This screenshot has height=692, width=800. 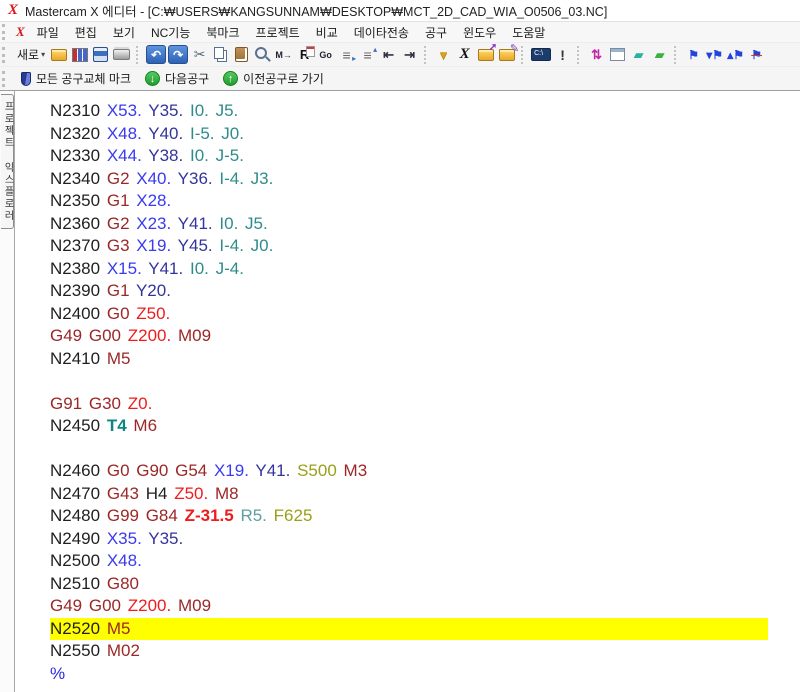 What do you see at coordinates (20, 32) in the screenshot?
I see `document-icon: X` at bounding box center [20, 32].